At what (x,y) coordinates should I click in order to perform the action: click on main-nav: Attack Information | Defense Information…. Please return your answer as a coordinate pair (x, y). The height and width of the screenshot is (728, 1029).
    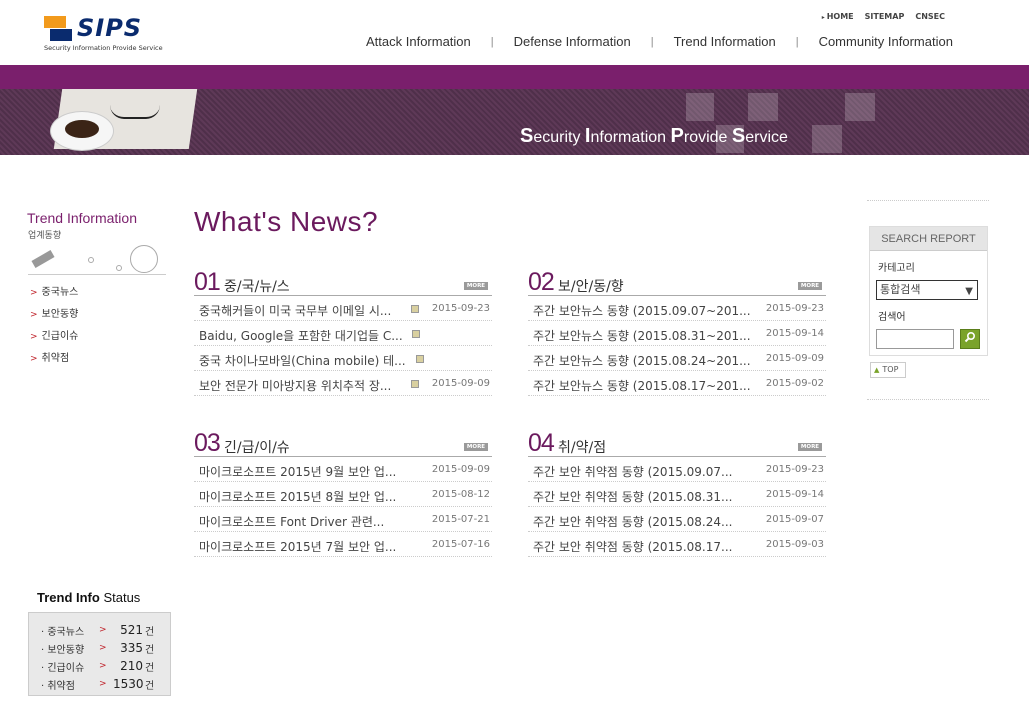
    Looking at the image, I should click on (659, 41).